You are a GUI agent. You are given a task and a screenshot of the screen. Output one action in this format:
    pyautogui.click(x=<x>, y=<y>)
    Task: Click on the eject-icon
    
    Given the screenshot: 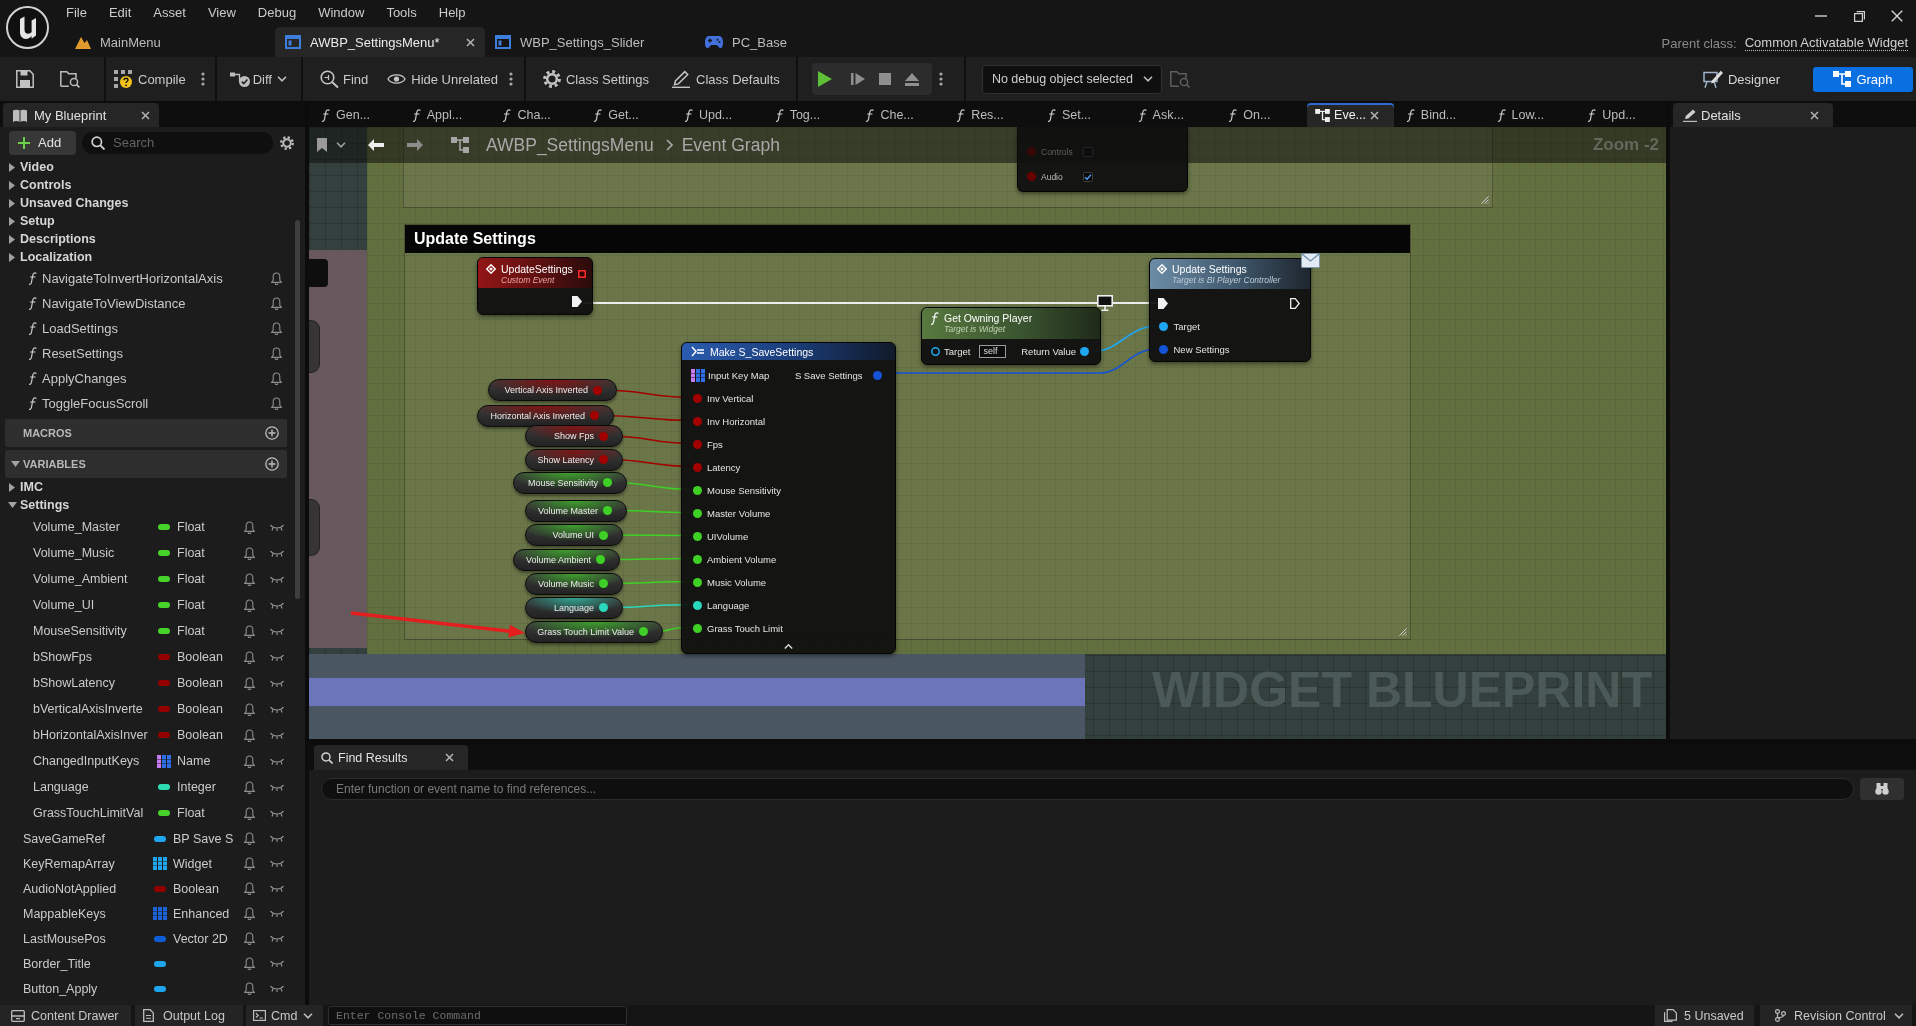 What is the action you would take?
    pyautogui.click(x=911, y=79)
    